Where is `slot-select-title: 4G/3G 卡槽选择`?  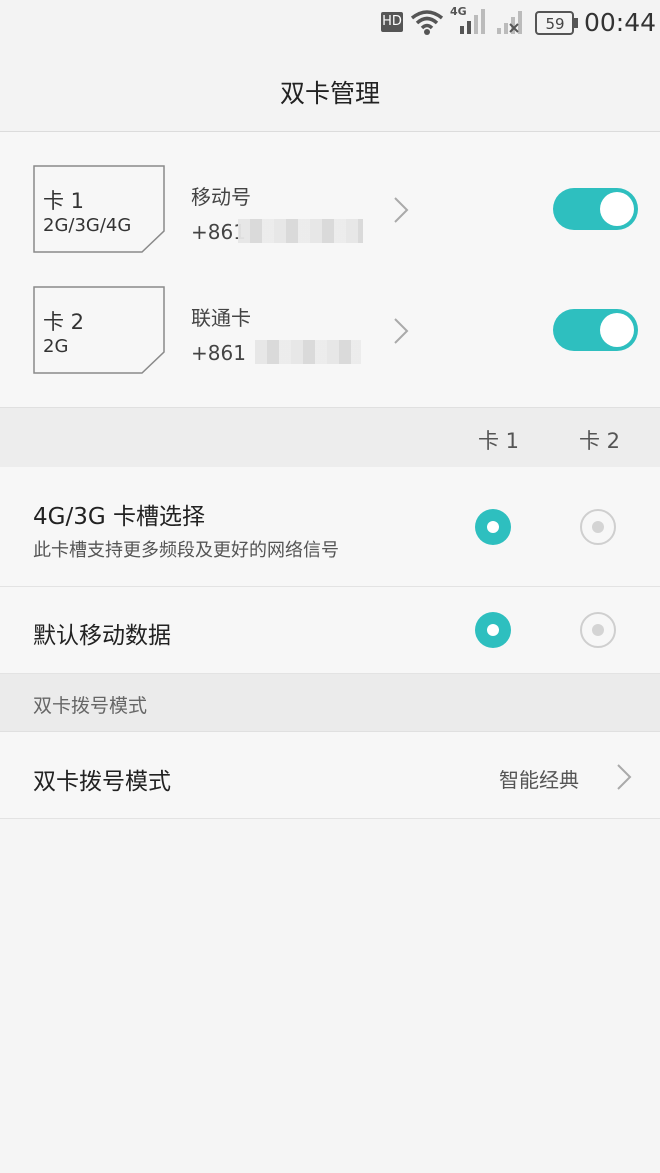
slot-select-title: 4G/3G 卡槽选择 is located at coordinates (119, 517).